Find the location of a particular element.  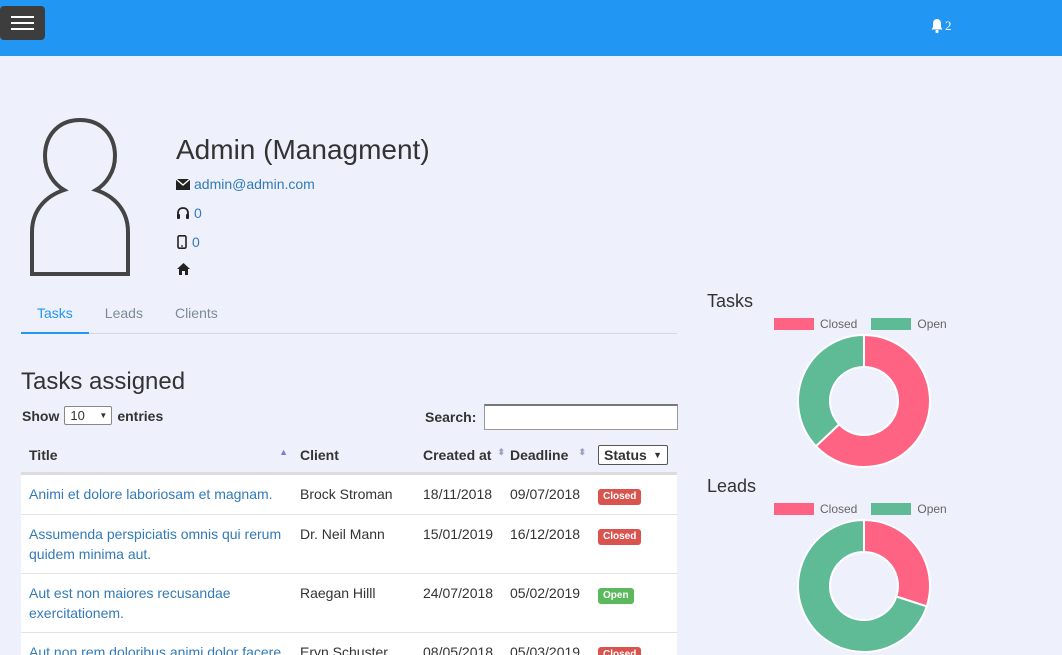

tab-leads: Leads is located at coordinates (124, 314).